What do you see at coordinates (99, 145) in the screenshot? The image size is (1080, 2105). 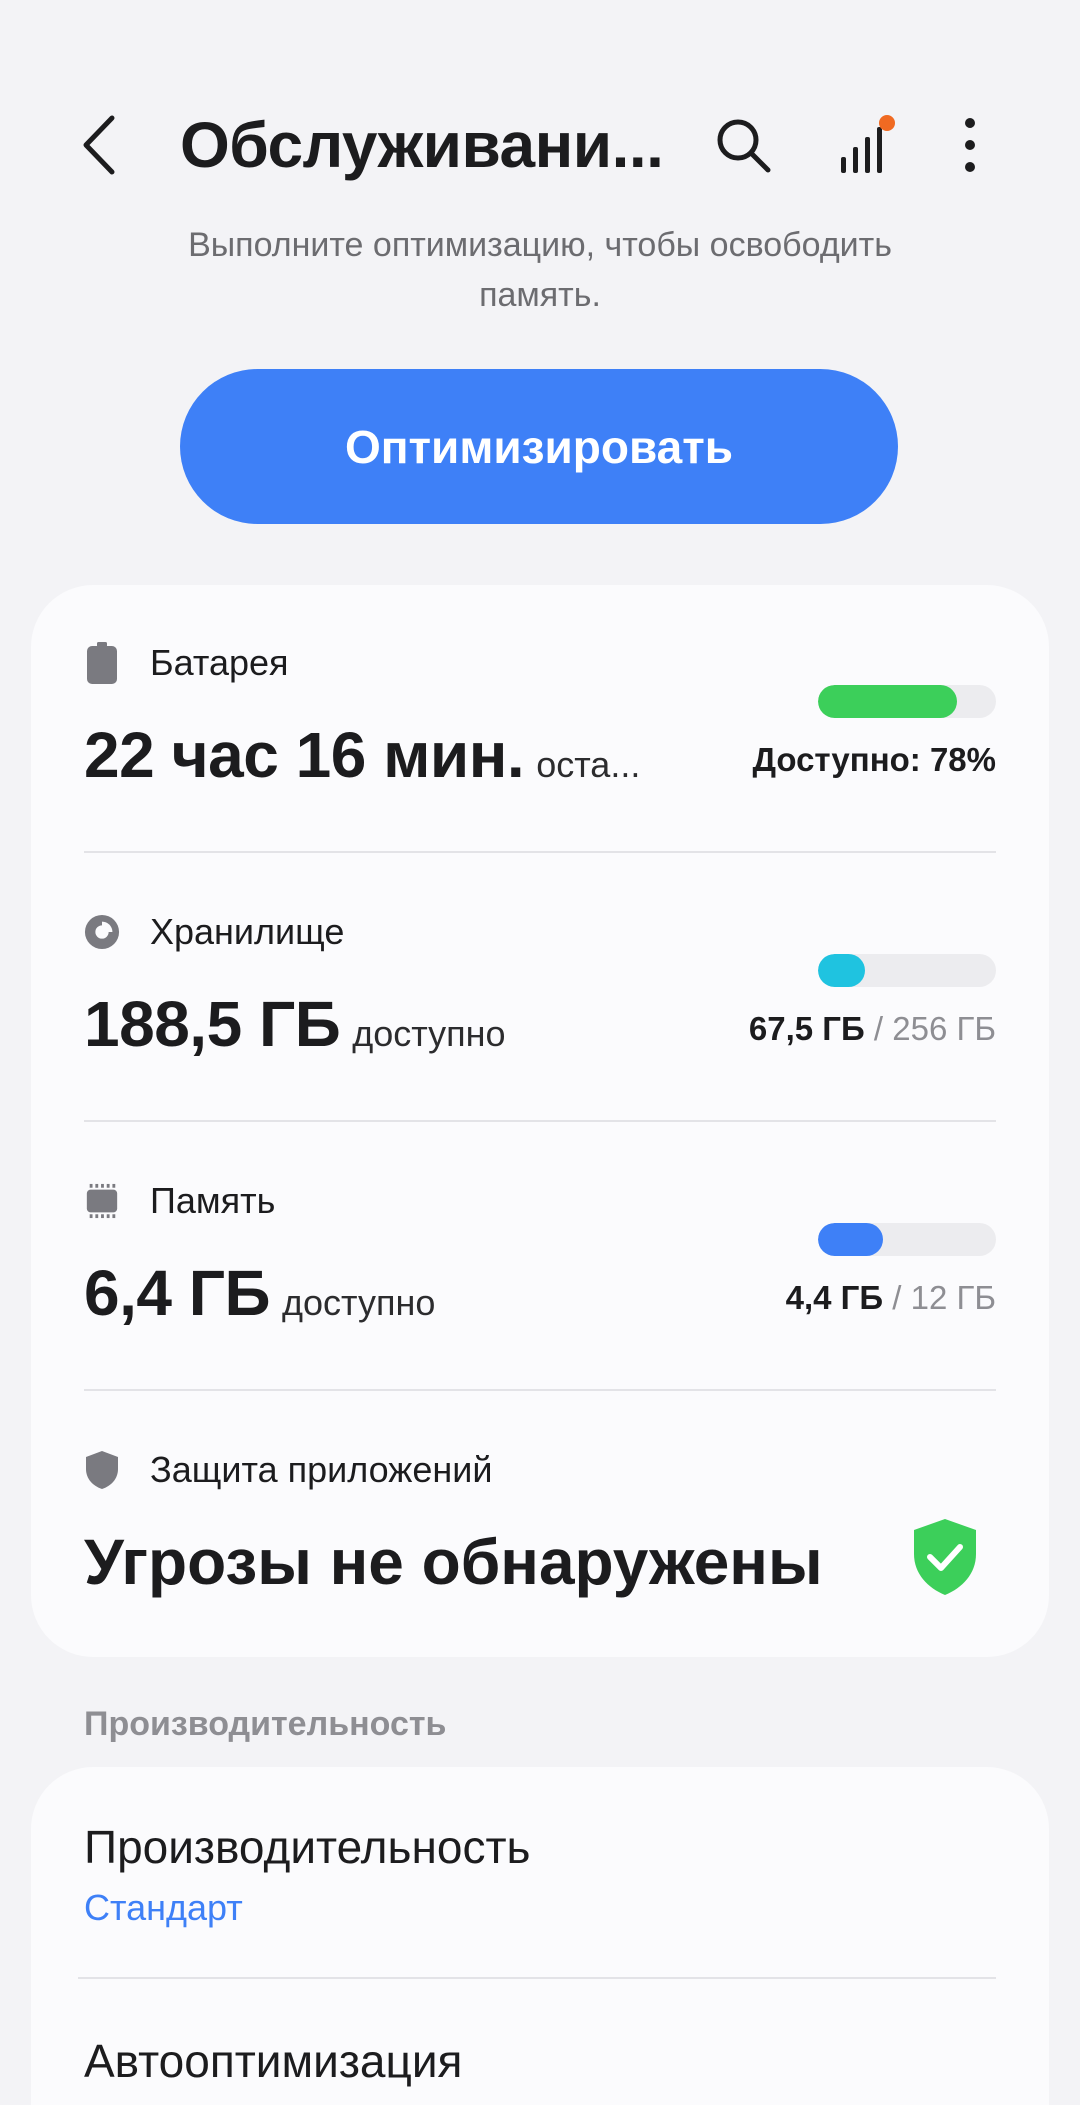 I see `back-arrow-icon` at bounding box center [99, 145].